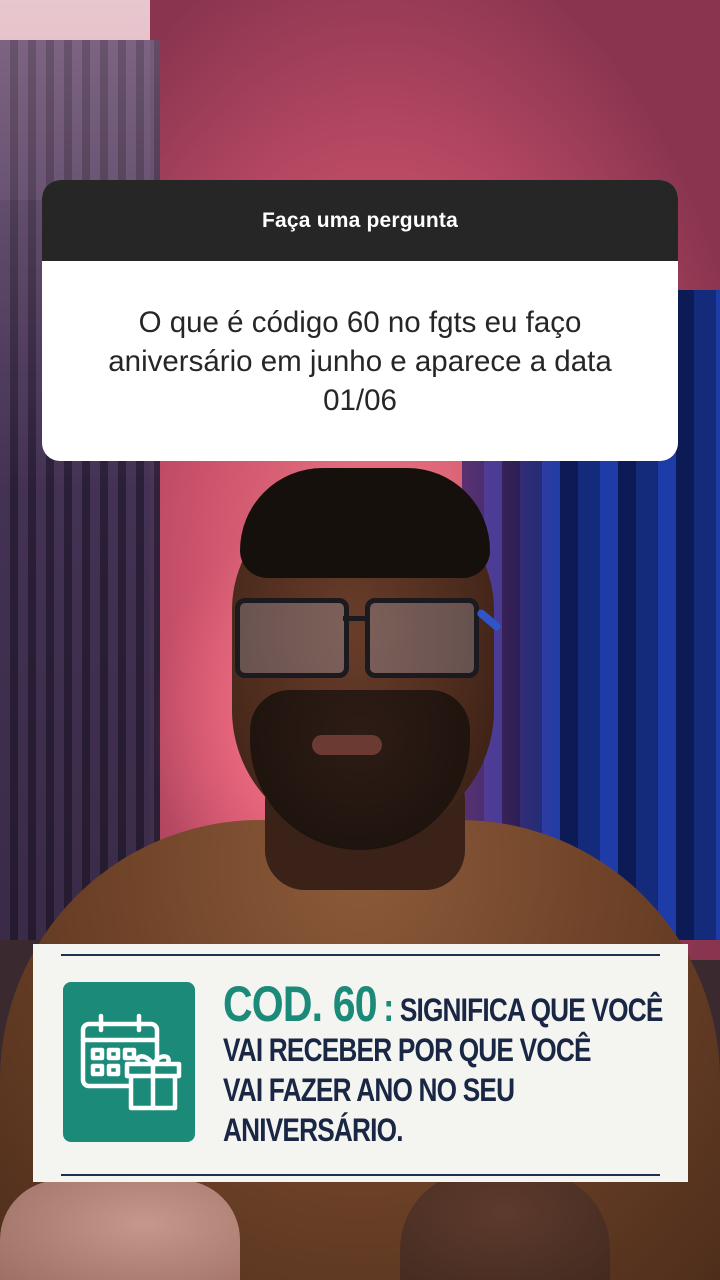 This screenshot has width=720, height=1280. What do you see at coordinates (505, 1225) in the screenshot?
I see `blurred-hand-right` at bounding box center [505, 1225].